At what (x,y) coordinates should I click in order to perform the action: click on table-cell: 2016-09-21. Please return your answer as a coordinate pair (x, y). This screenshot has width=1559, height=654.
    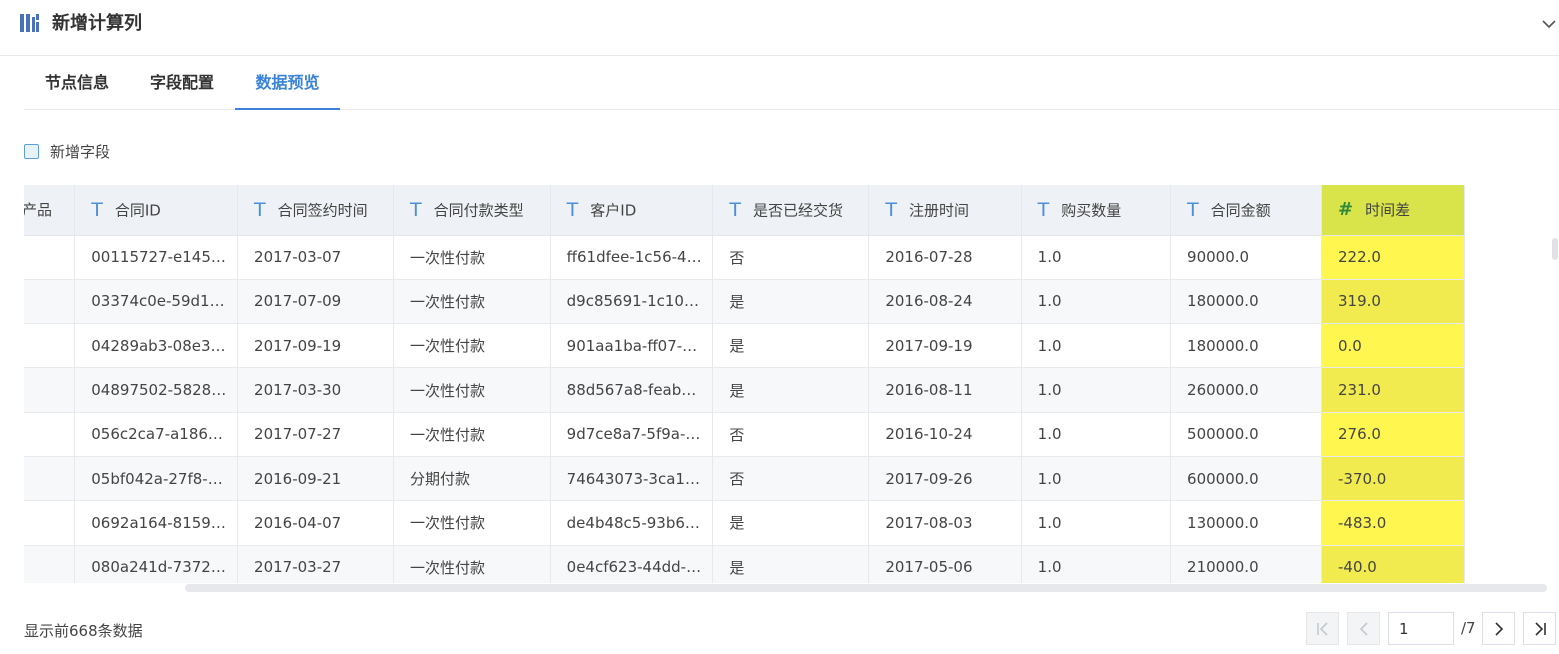
    Looking at the image, I should click on (315, 479).